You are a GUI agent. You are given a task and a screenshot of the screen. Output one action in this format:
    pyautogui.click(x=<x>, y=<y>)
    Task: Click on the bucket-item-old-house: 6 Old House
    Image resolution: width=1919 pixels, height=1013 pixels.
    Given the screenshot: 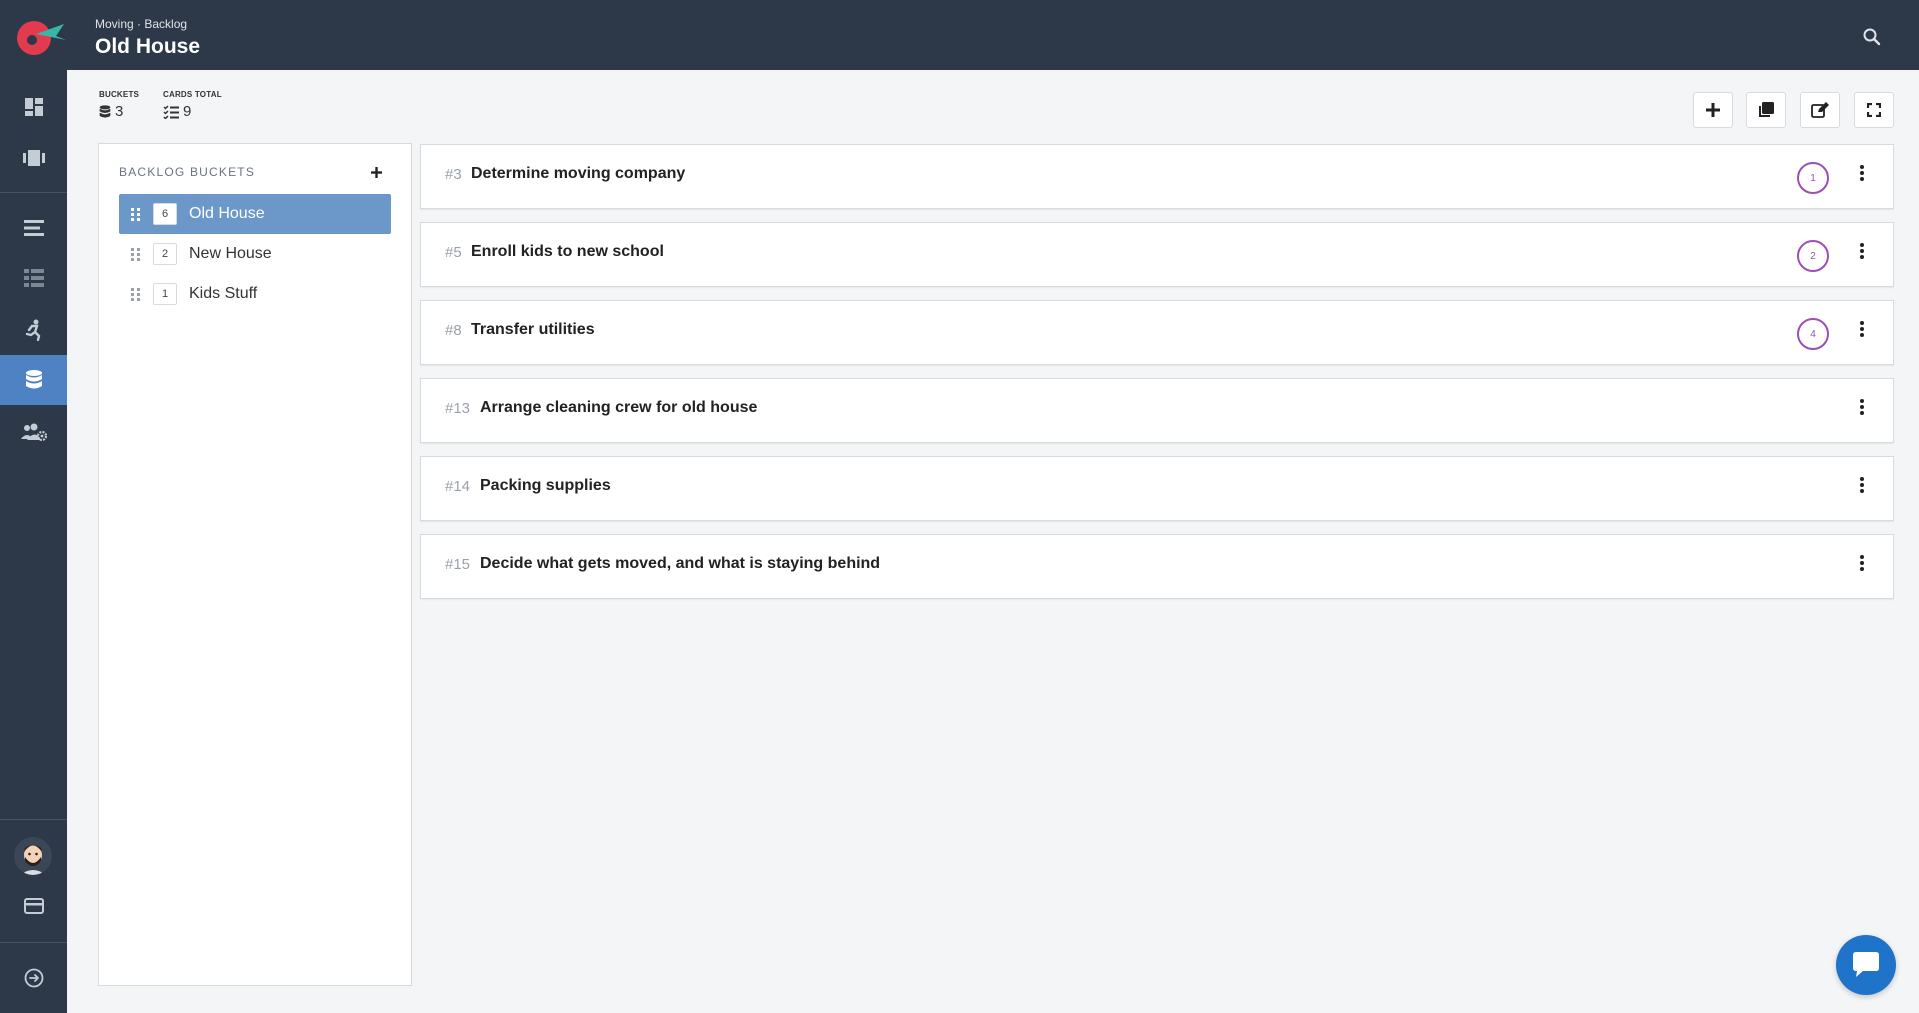 What is the action you would take?
    pyautogui.click(x=255, y=214)
    